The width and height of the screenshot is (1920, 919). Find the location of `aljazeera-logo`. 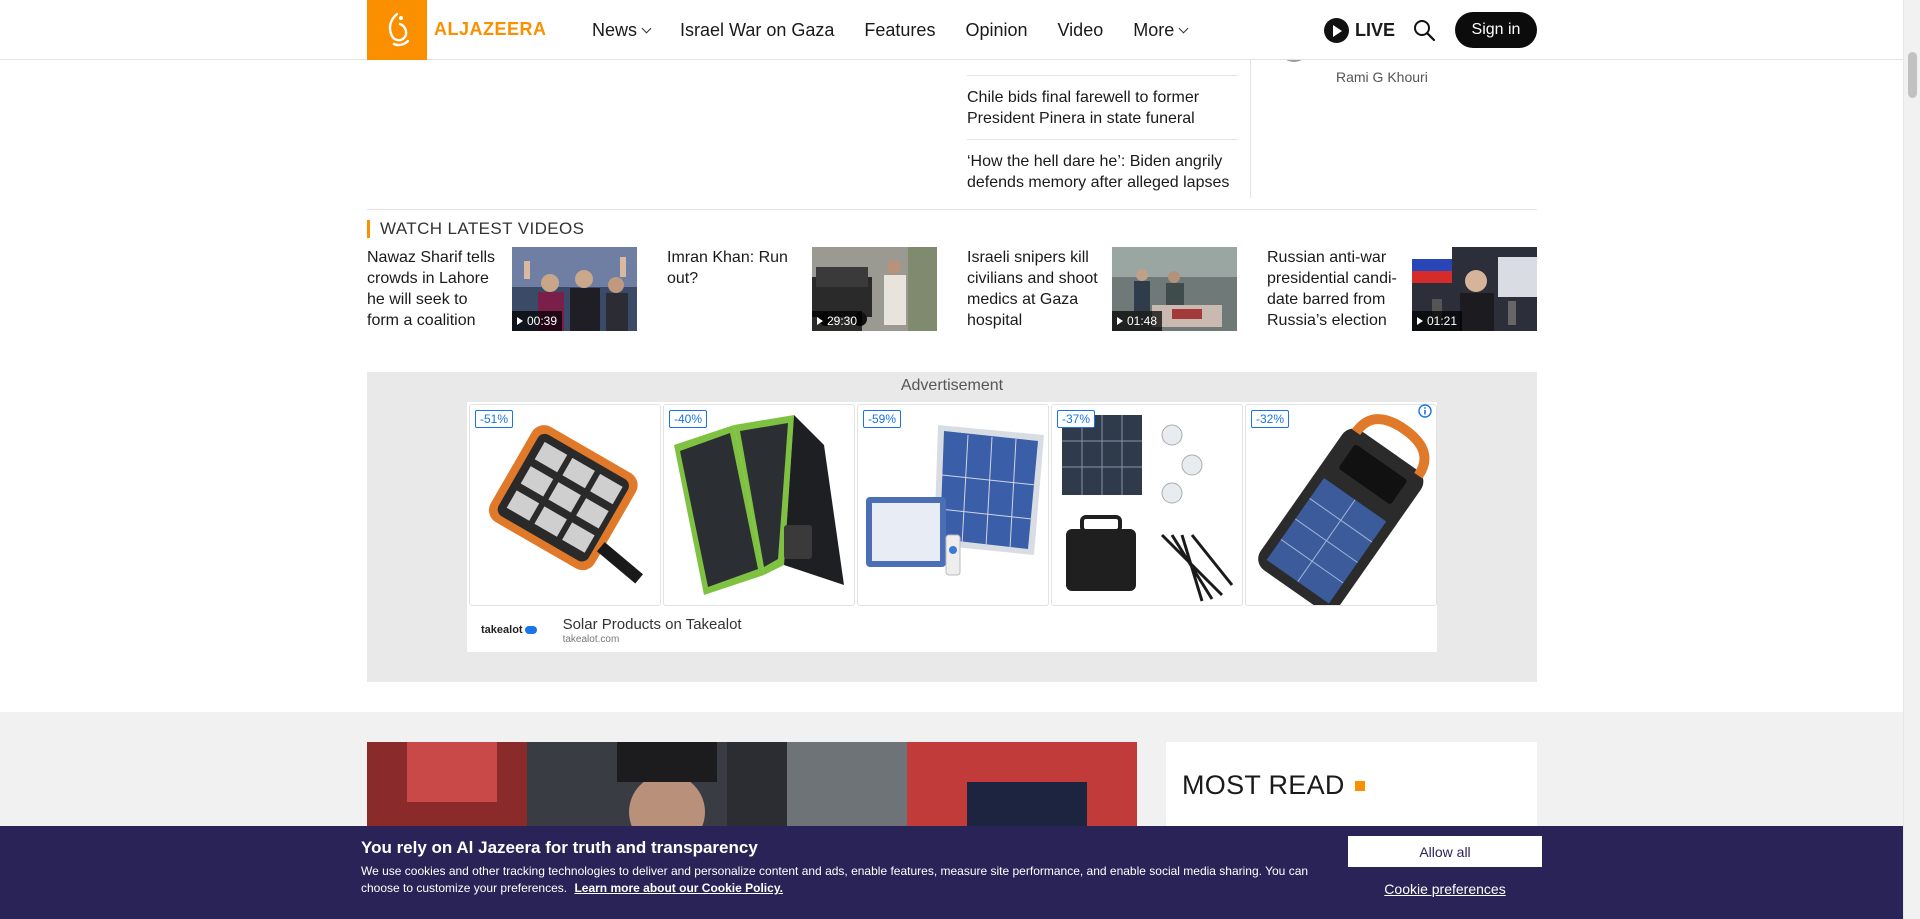

aljazeera-logo is located at coordinates (397, 30).